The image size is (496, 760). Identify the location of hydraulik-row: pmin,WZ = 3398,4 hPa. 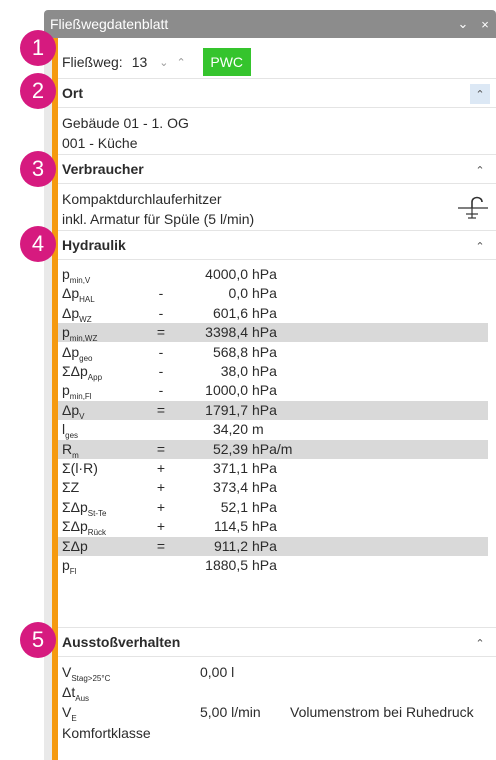
(273, 333).